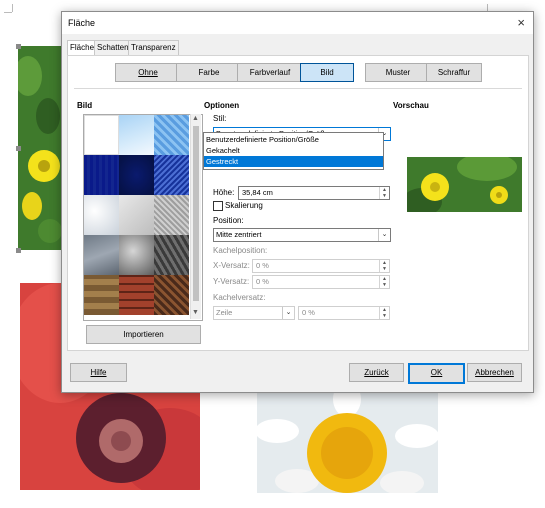 This screenshot has height=508, width=545. I want to click on x-offset-field: 0 % ▲ ▼, so click(321, 266).